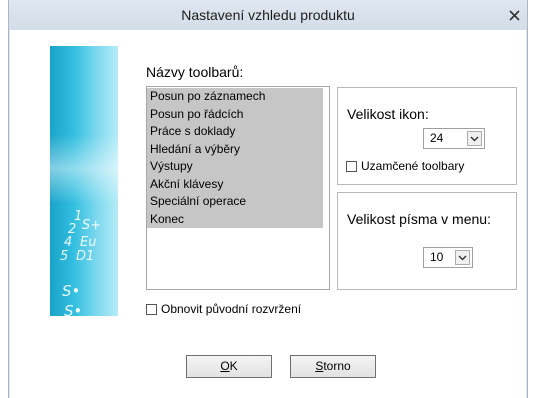 The width and height of the screenshot is (536, 398). Describe the element at coordinates (337, 366) in the screenshot. I see `cancel-label: torno` at that location.